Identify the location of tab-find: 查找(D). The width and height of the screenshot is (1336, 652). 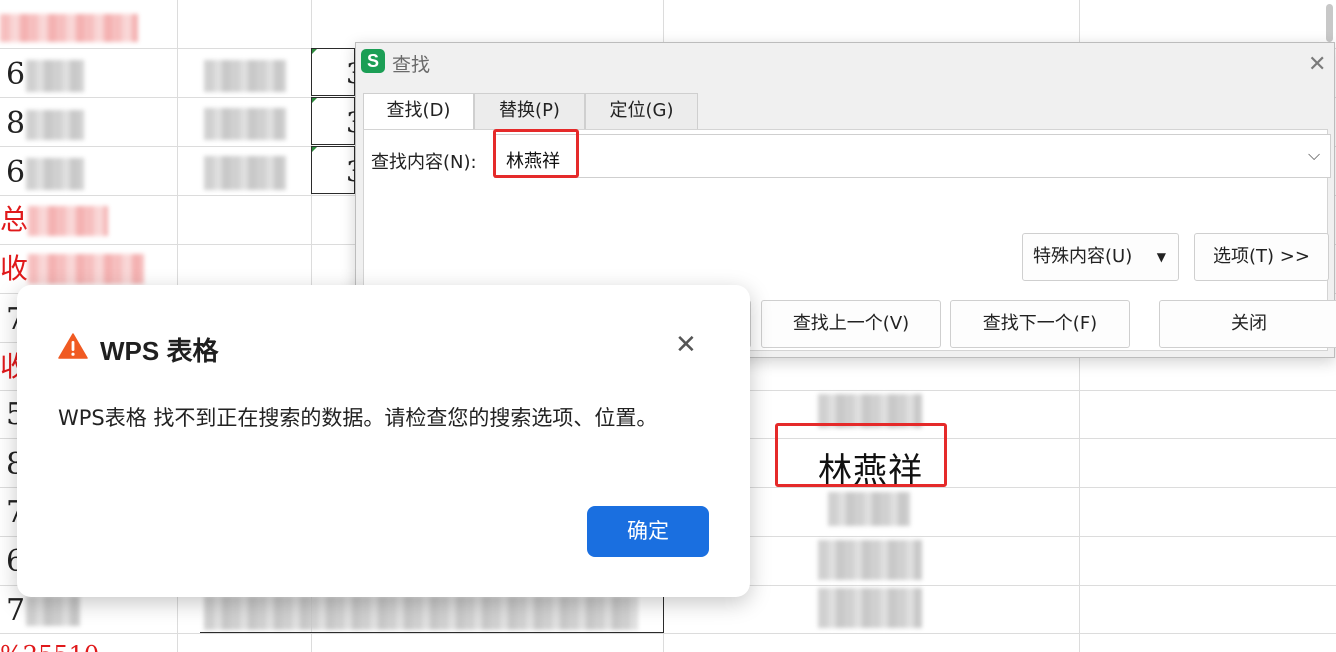
(418, 112).